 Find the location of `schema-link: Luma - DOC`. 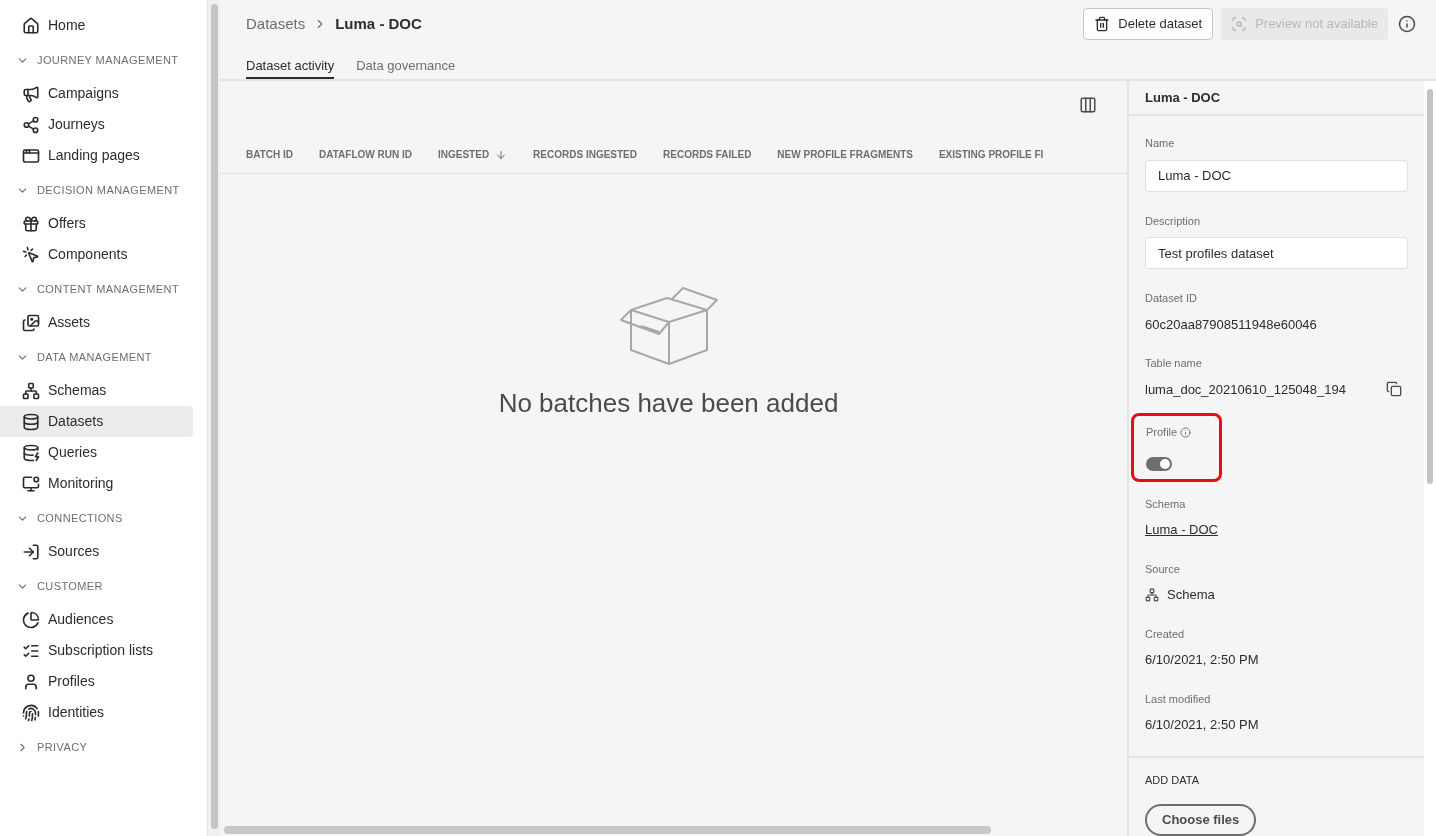

schema-link: Luma - DOC is located at coordinates (1276, 530).